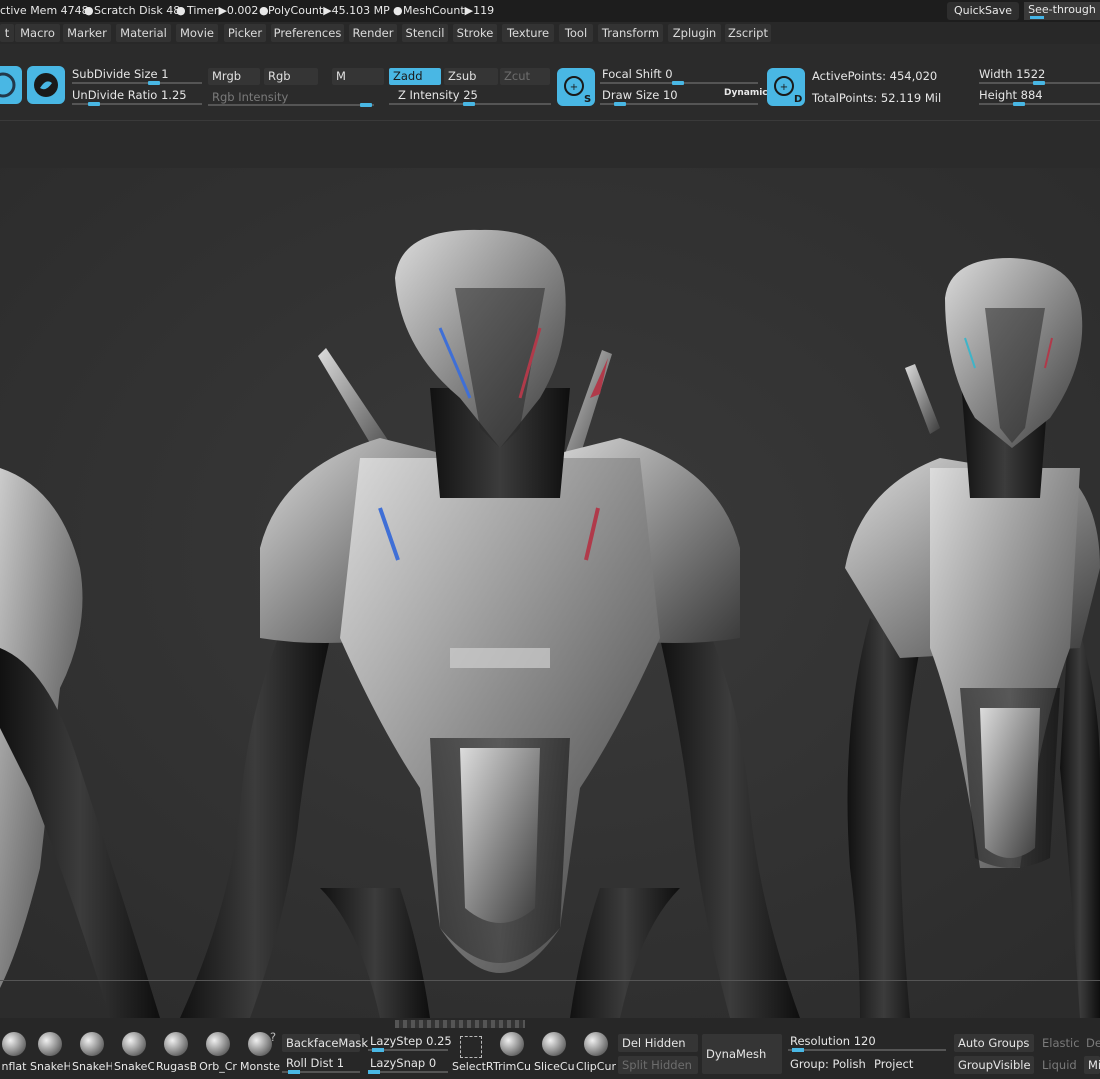 Image resolution: width=1100 pixels, height=1079 pixels. I want to click on de-toggle: De, so click(1093, 1043).